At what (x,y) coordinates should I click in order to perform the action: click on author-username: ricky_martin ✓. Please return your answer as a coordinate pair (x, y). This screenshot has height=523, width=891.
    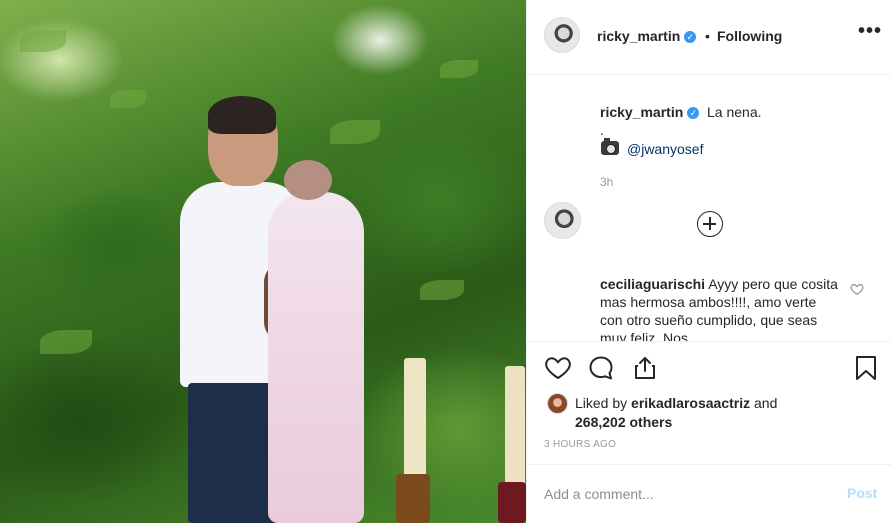
    Looking at the image, I should click on (647, 36).